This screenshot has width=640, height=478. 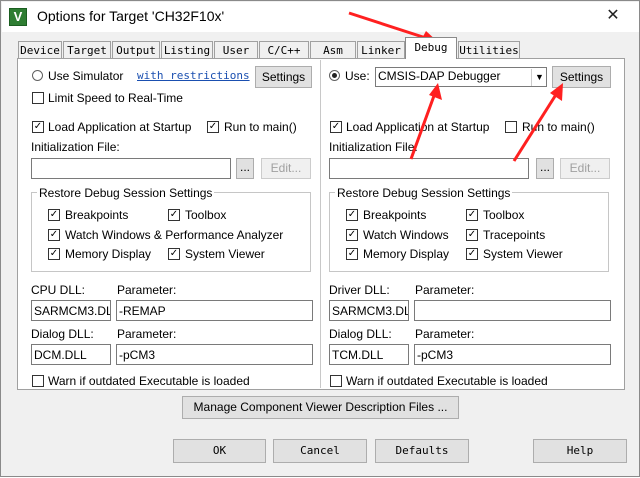 What do you see at coordinates (435, 91) in the screenshot?
I see `arrow-head-debugger-select` at bounding box center [435, 91].